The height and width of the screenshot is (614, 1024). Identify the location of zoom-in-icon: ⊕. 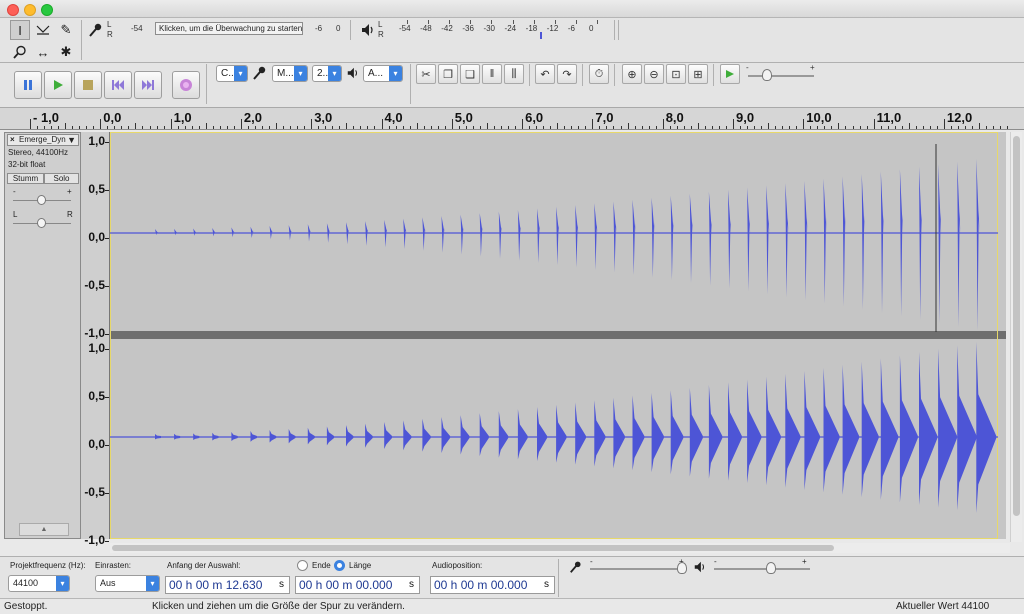
(632, 74).